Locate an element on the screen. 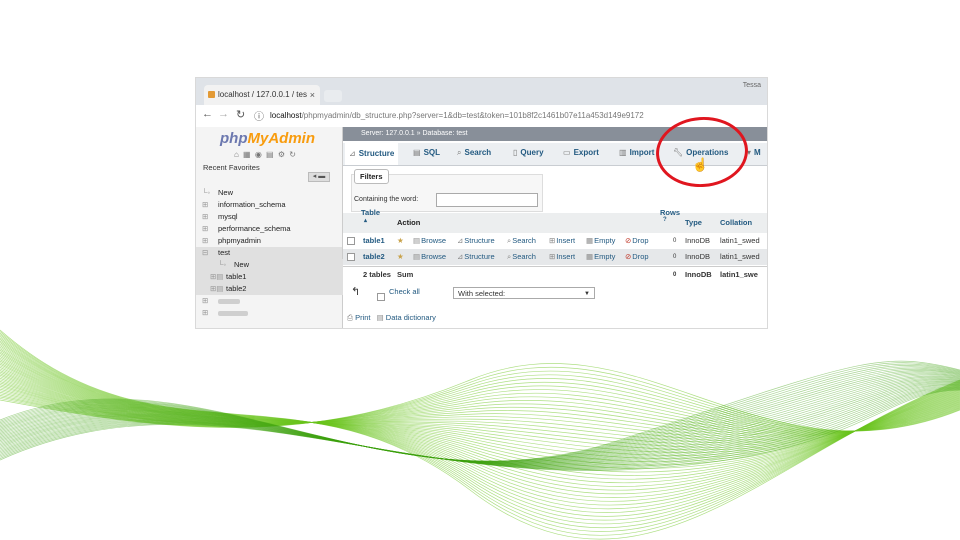  sum-rows: 0 is located at coordinates (675, 275).